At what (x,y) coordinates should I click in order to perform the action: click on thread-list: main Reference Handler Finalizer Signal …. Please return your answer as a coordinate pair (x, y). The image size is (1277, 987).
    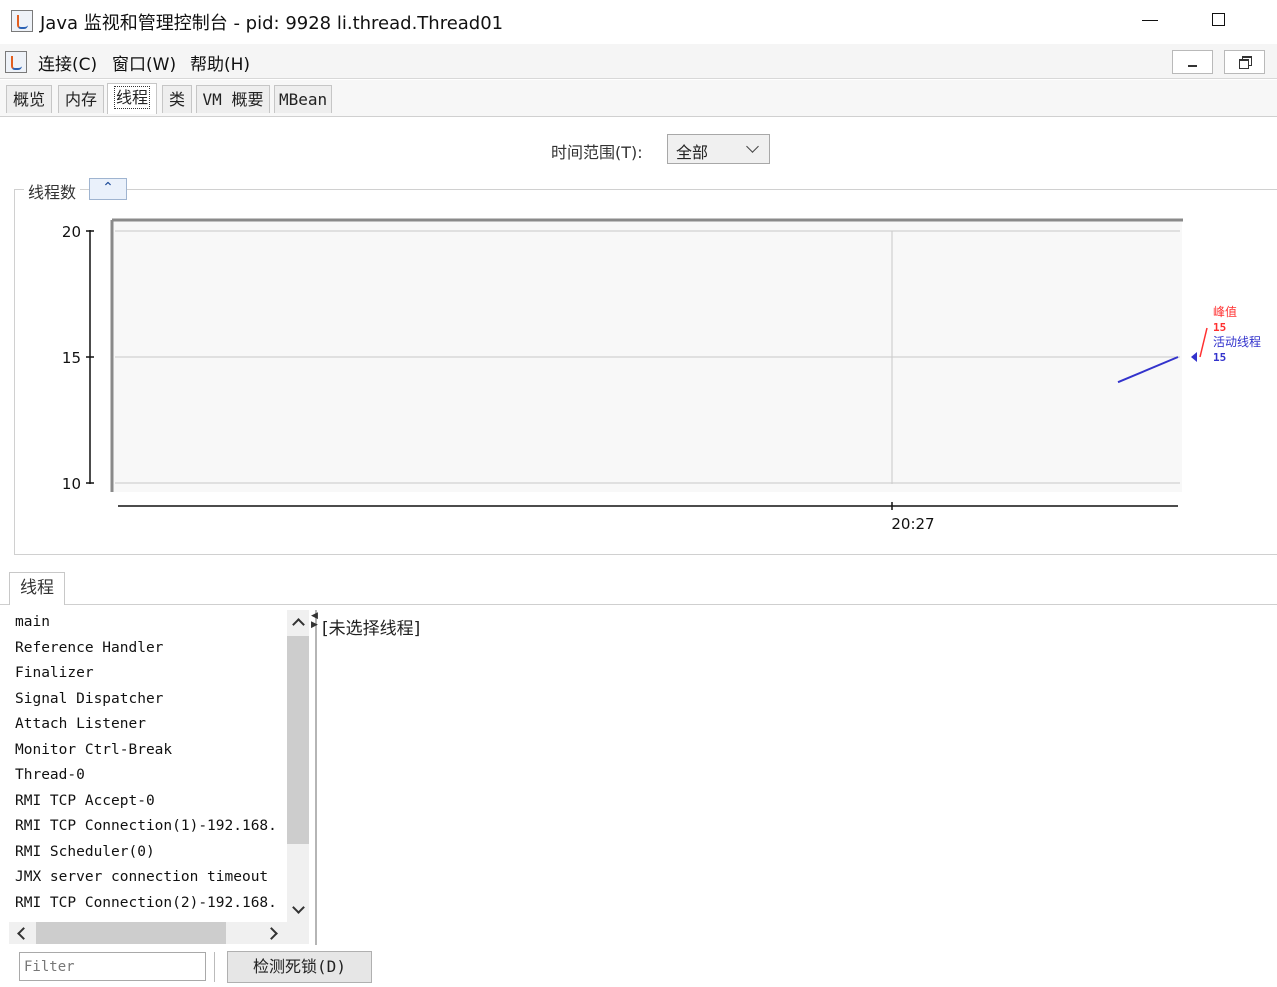
    Looking at the image, I should click on (148, 766).